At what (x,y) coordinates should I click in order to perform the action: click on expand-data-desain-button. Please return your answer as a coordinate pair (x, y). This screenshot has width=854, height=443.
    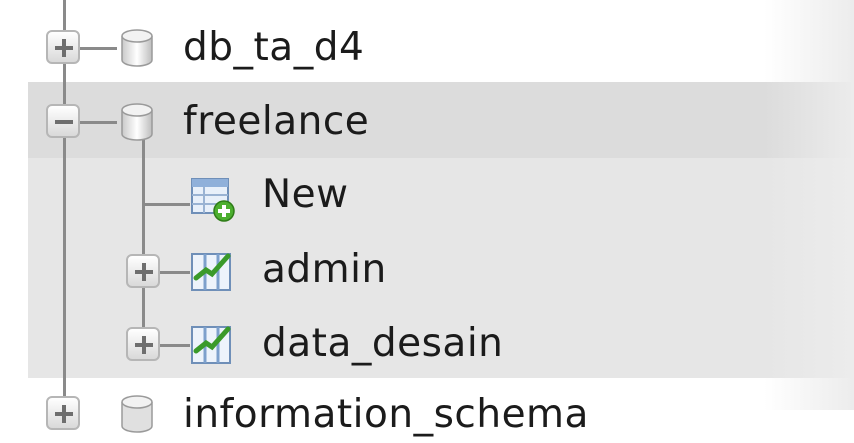
    Looking at the image, I should click on (143, 344).